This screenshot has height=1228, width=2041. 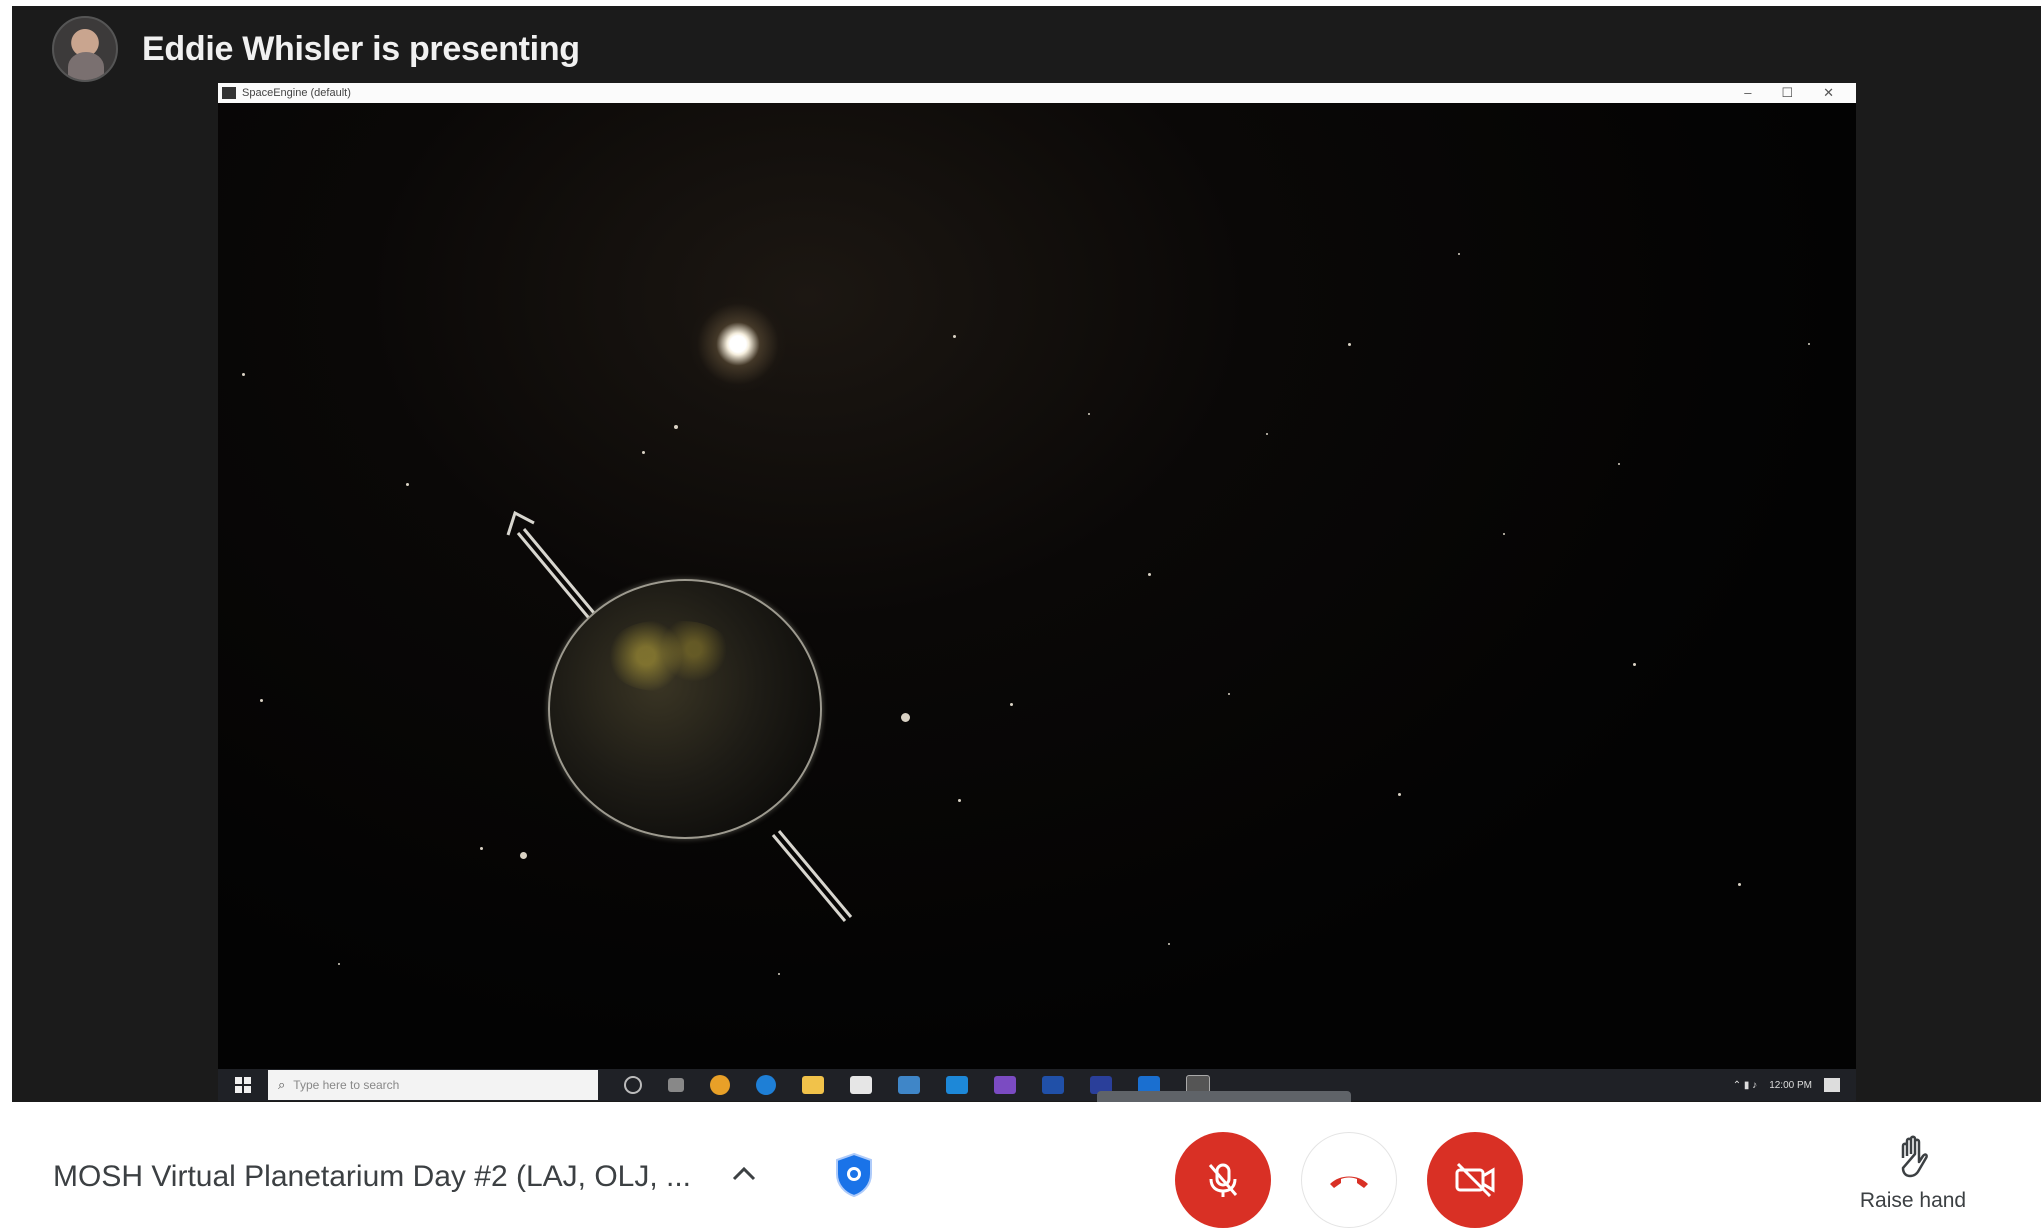 I want to click on hang-up-icon, so click(x=1349, y=1182).